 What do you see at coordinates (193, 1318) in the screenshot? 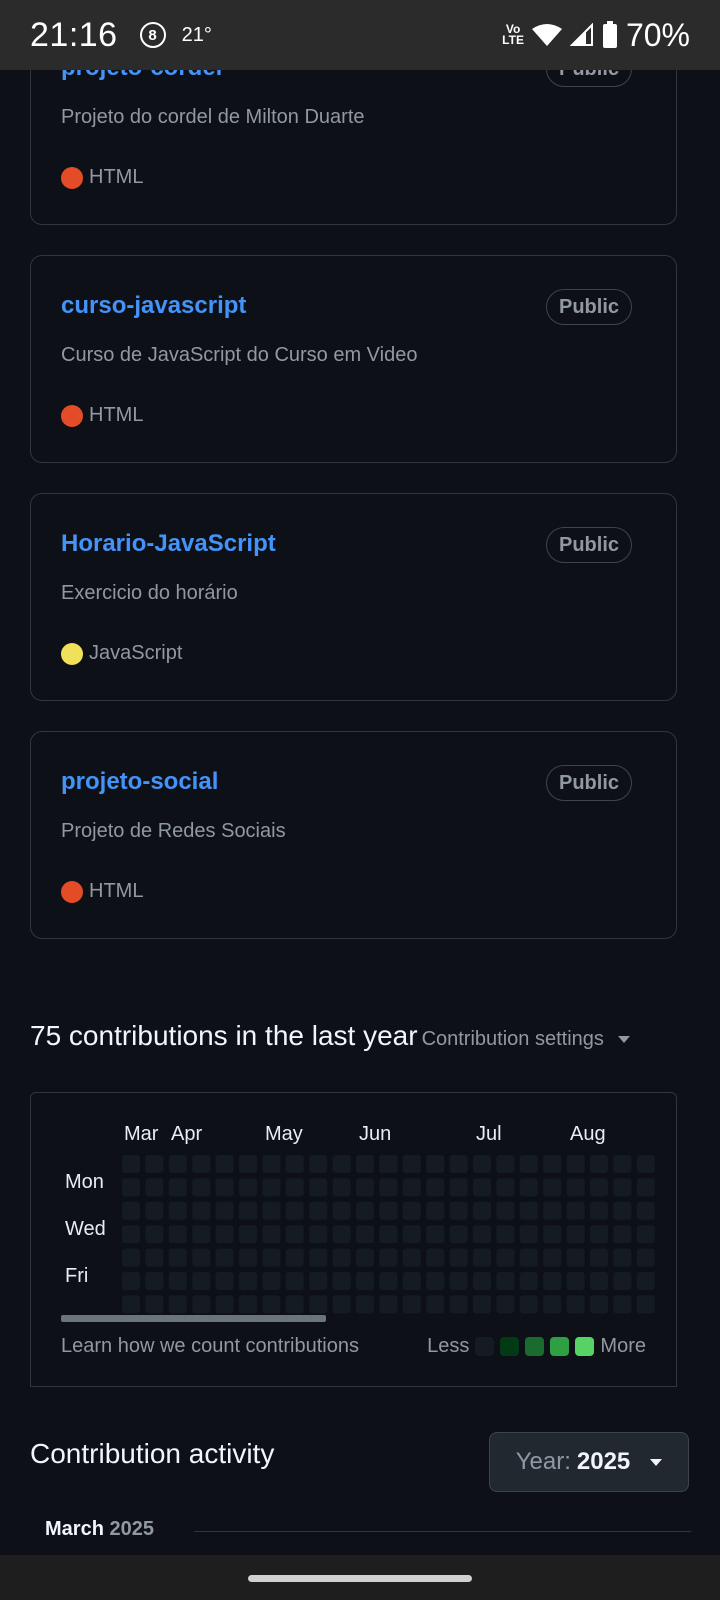
I see `graph-scrollbar` at bounding box center [193, 1318].